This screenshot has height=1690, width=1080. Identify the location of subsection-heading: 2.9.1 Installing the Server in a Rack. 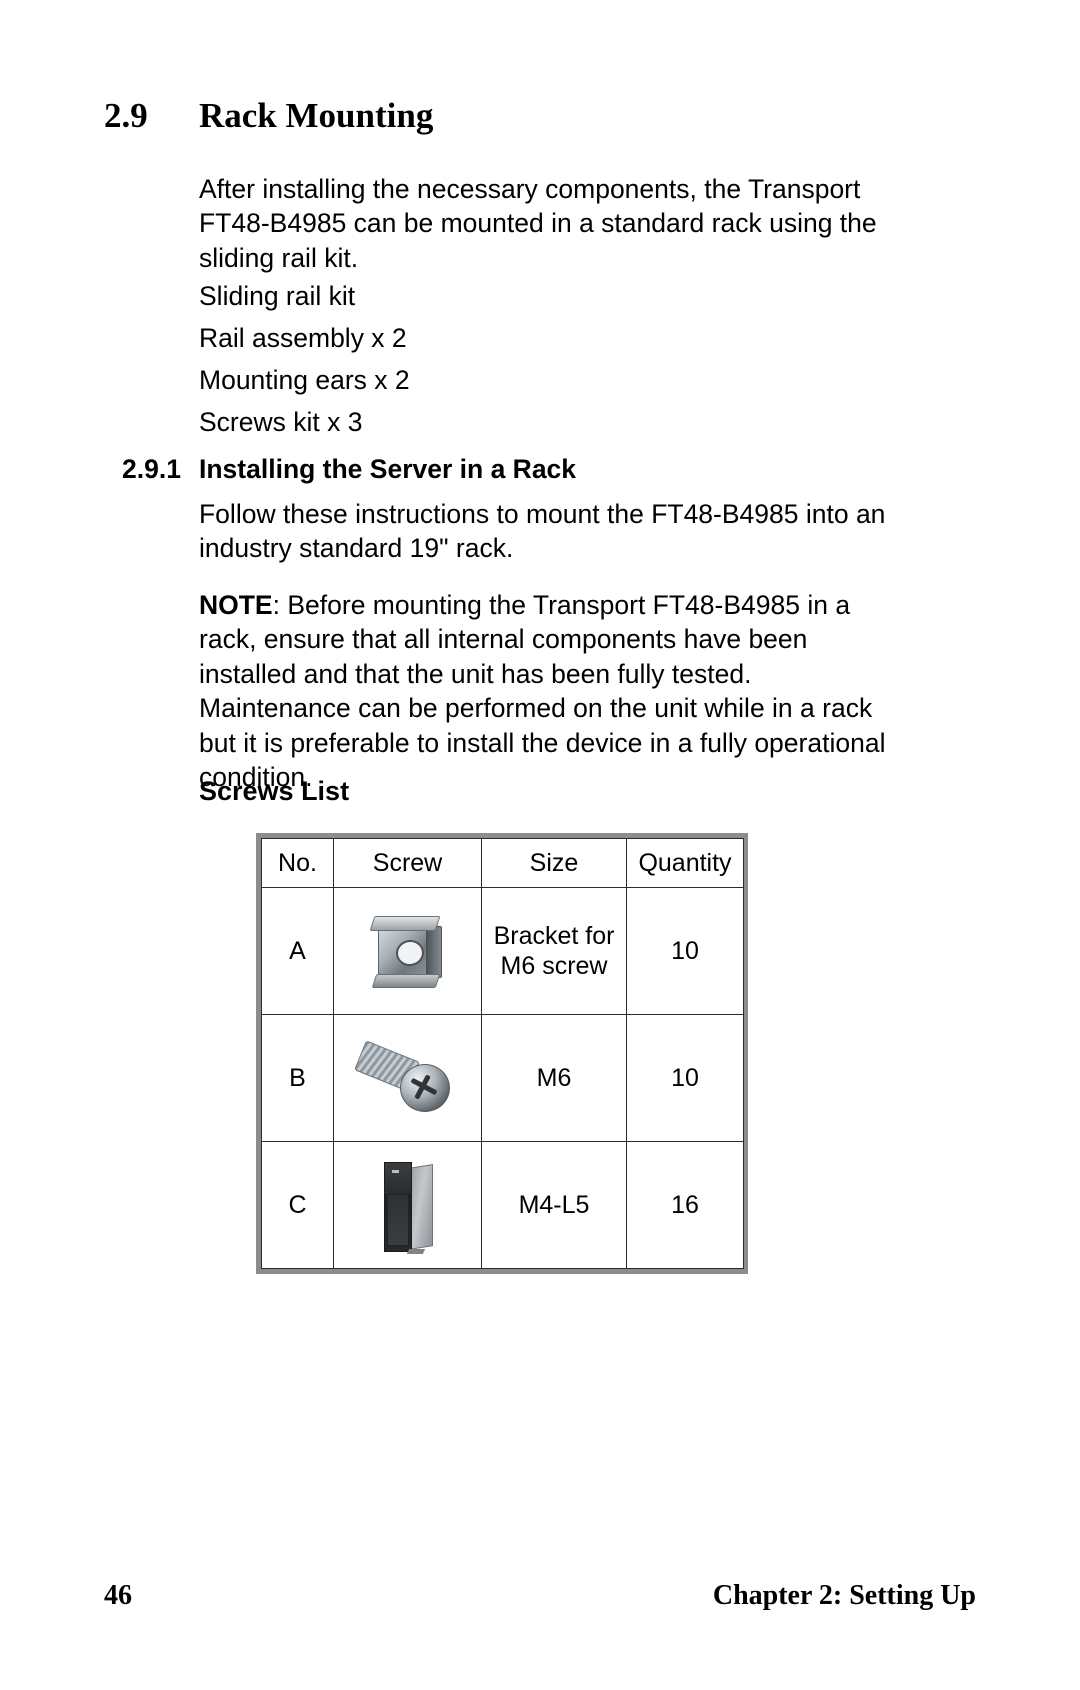
(542, 469).